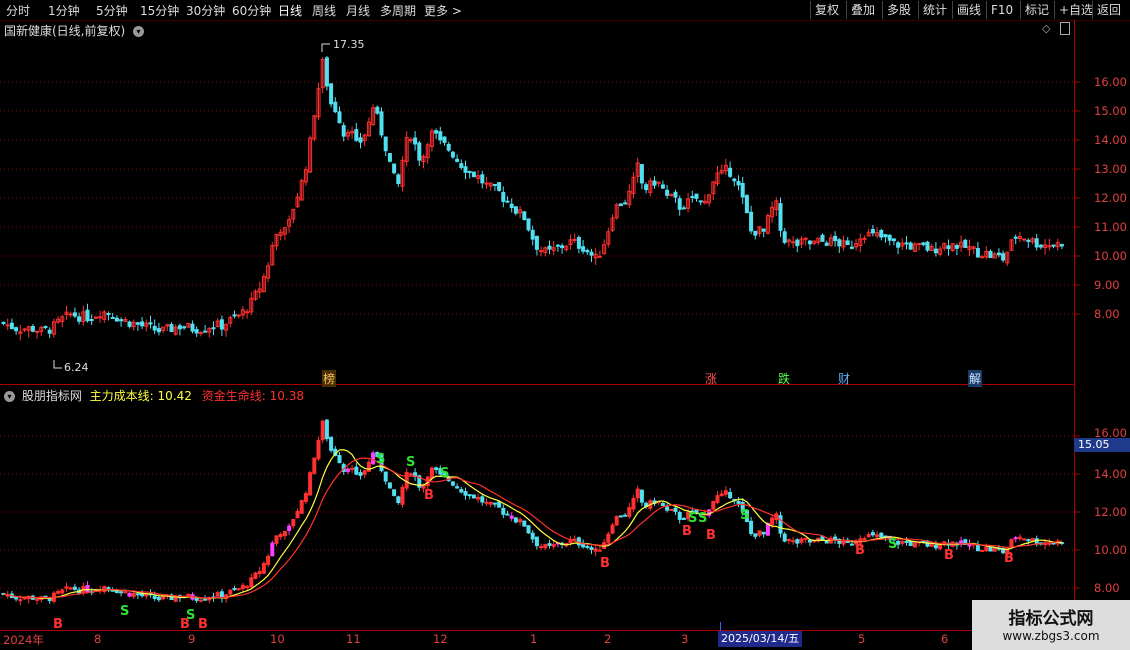 The image size is (1130, 650). Describe the element at coordinates (1009, 558) in the screenshot. I see `buy-marker: B` at that location.